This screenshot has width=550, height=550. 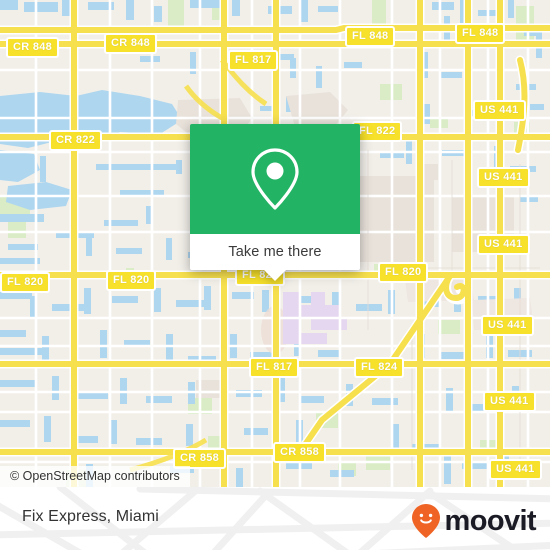 I want to click on location-pin-icon, so click(x=275, y=179).